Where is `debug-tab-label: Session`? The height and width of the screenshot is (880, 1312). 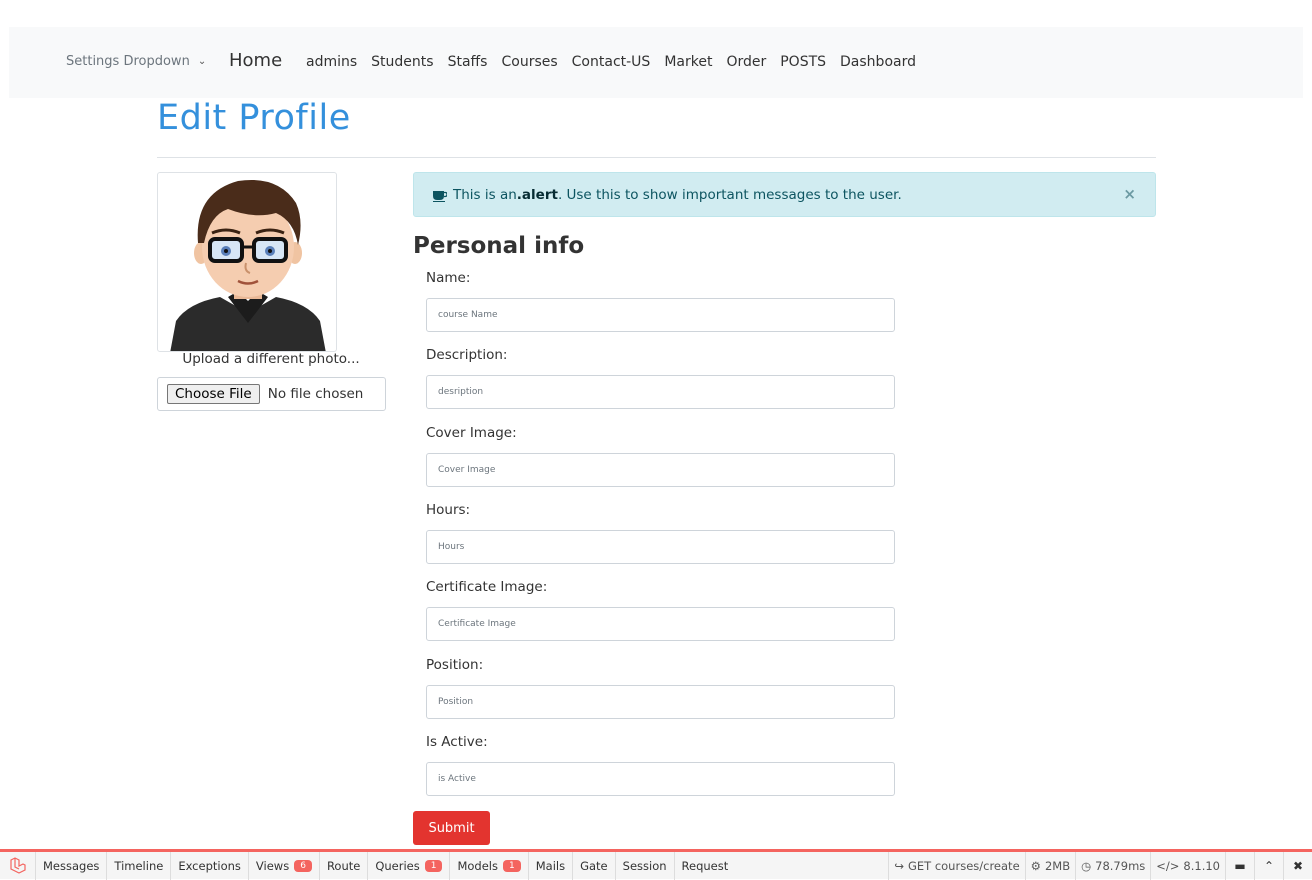
debug-tab-label: Session is located at coordinates (644, 865).